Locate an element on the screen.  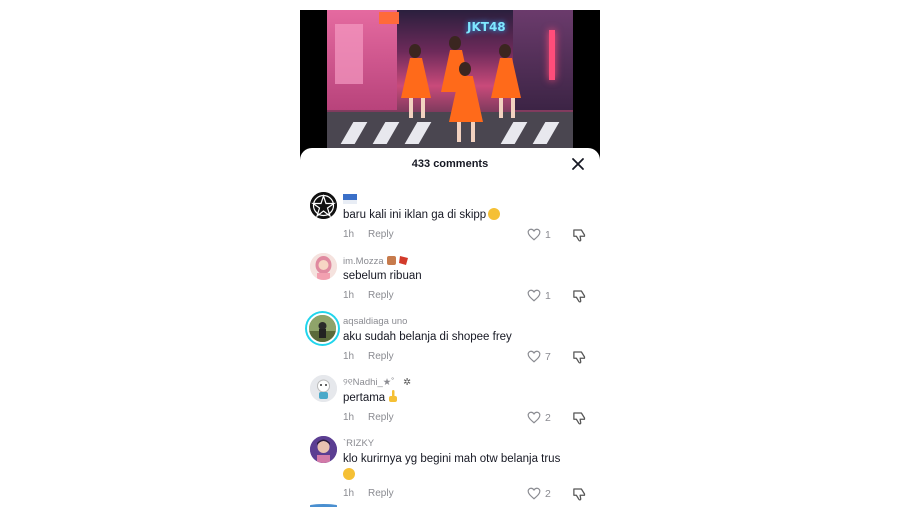
video-logo: JKT48 is located at coordinates (486, 27).